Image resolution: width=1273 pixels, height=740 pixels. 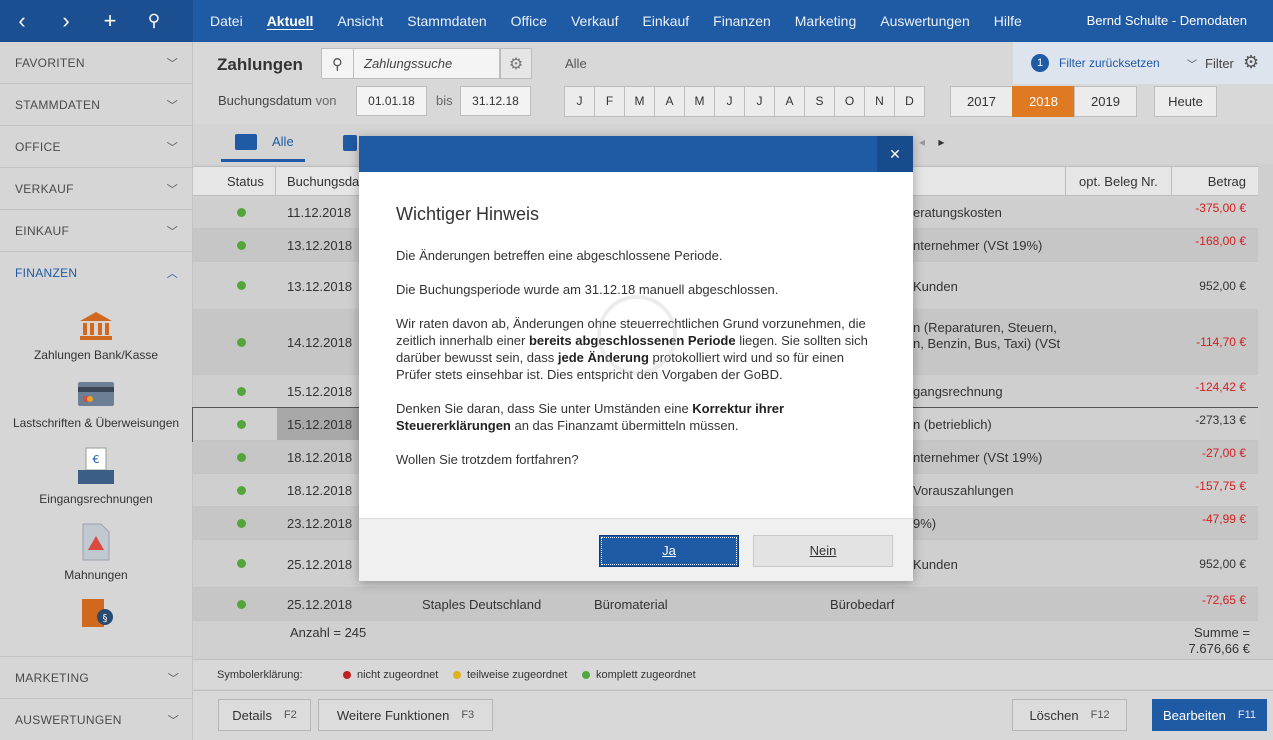 I want to click on month-jul: J, so click(x=759, y=101).